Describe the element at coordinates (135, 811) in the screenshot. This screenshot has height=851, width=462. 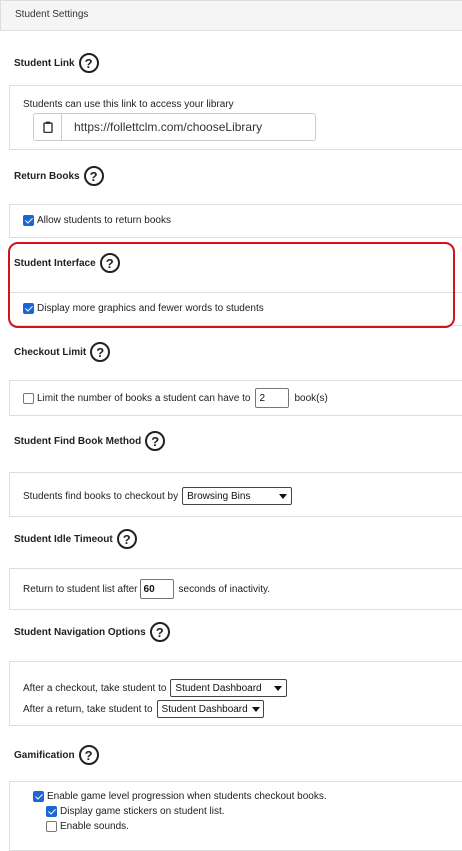
I see `game-stickers-option: Display game stickers on student list.` at that location.